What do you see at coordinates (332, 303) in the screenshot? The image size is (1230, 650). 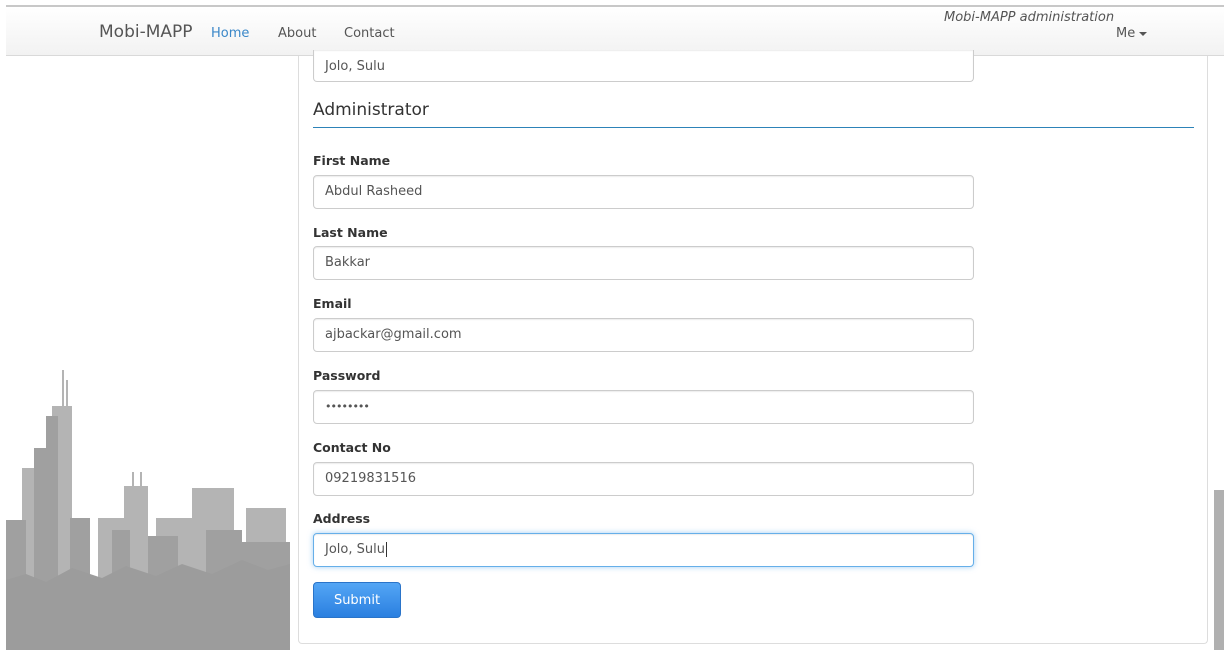 I see `email-label: Email` at bounding box center [332, 303].